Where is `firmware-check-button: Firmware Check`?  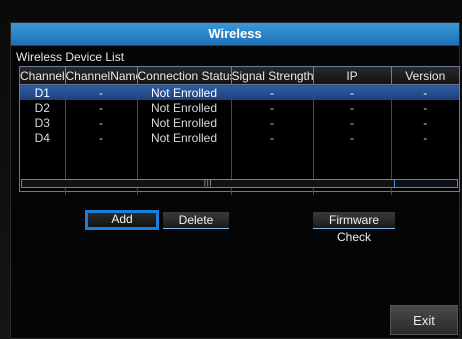
firmware-check-button: Firmware Check is located at coordinates (354, 228).